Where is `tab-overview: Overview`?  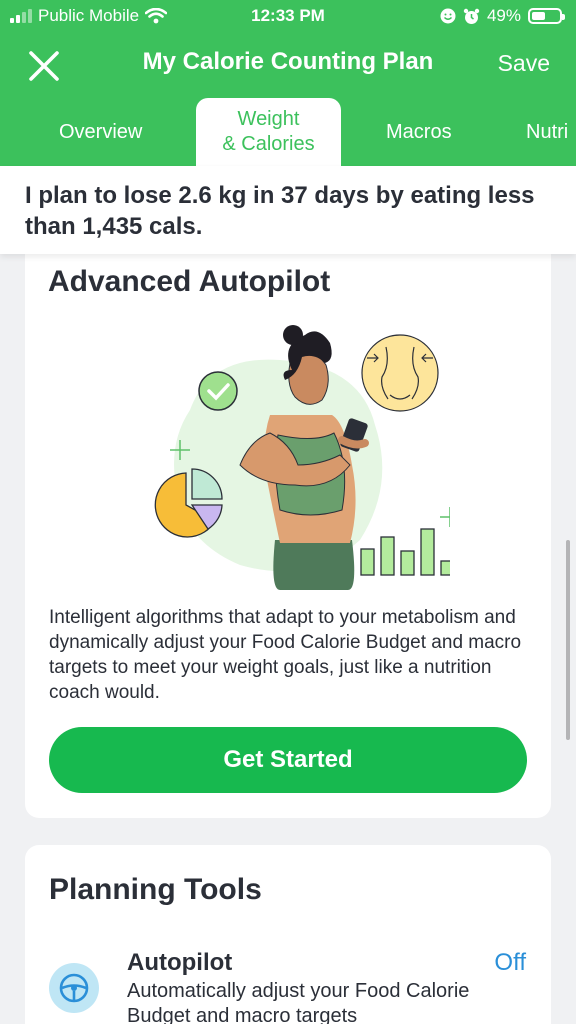
tab-overview: Overview is located at coordinates (100, 132).